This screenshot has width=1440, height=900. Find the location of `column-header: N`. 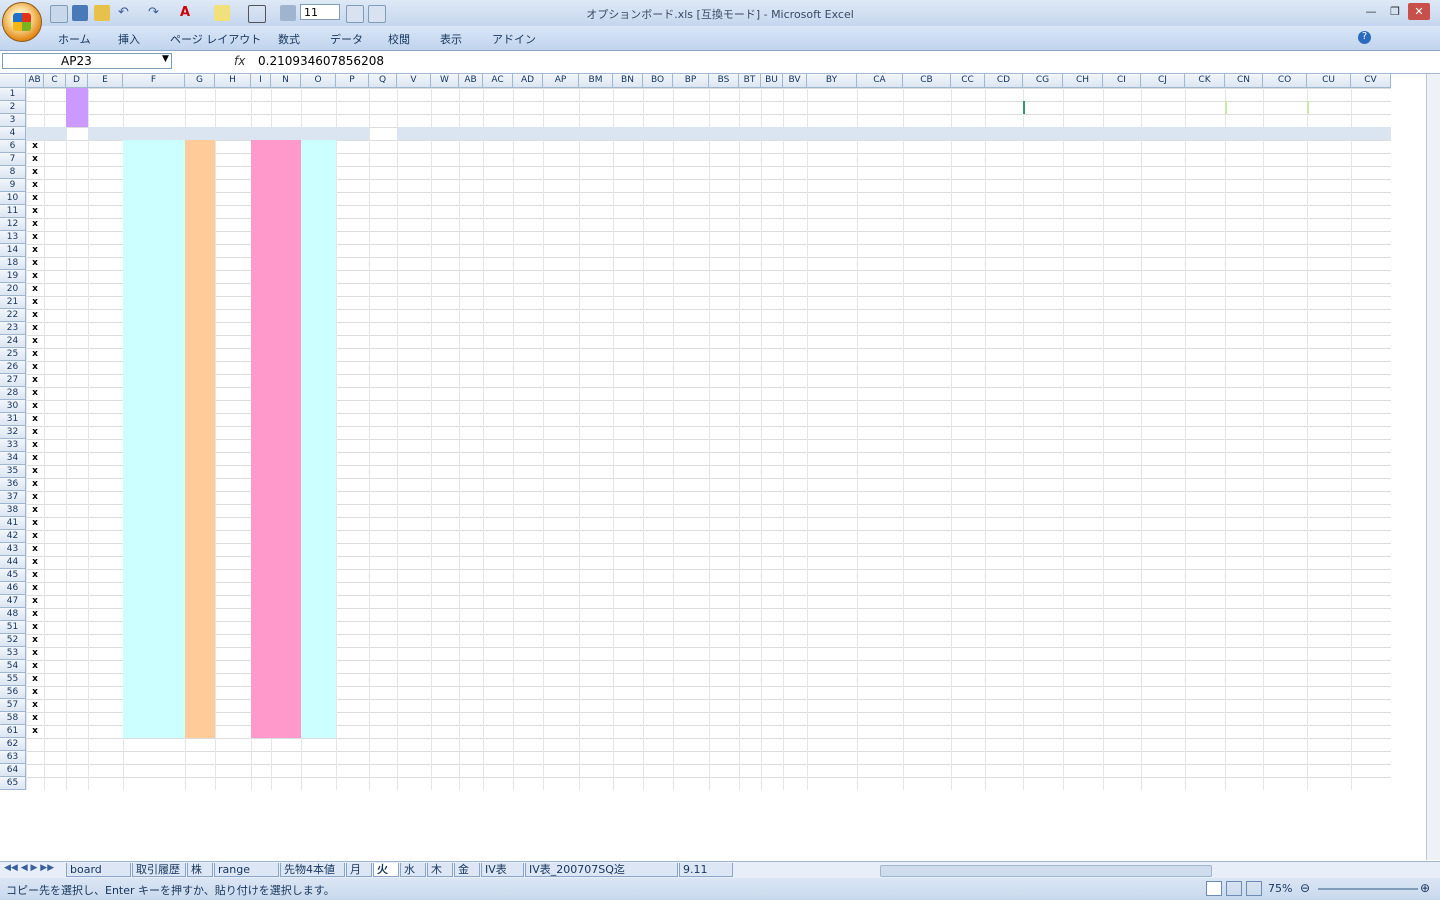

column-header: N is located at coordinates (286, 81).